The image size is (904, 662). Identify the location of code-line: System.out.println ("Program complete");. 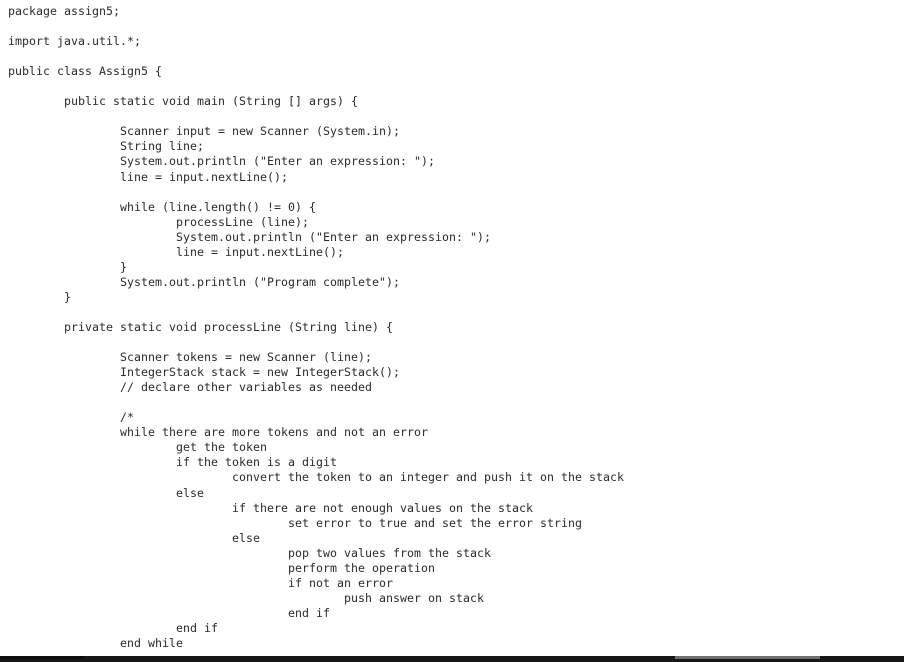
(204, 281).